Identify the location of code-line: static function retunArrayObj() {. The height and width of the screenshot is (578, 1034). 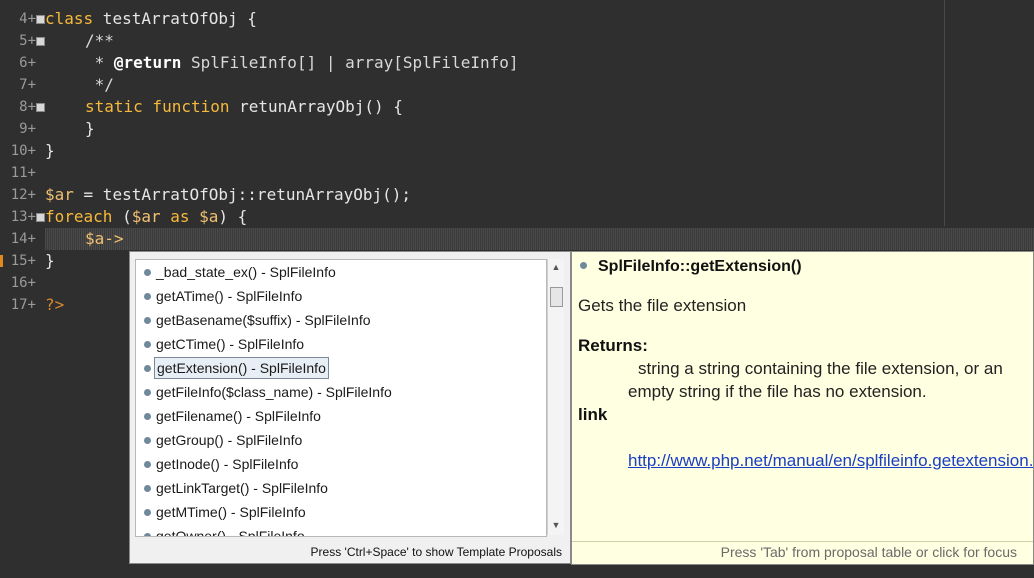
(244, 107).